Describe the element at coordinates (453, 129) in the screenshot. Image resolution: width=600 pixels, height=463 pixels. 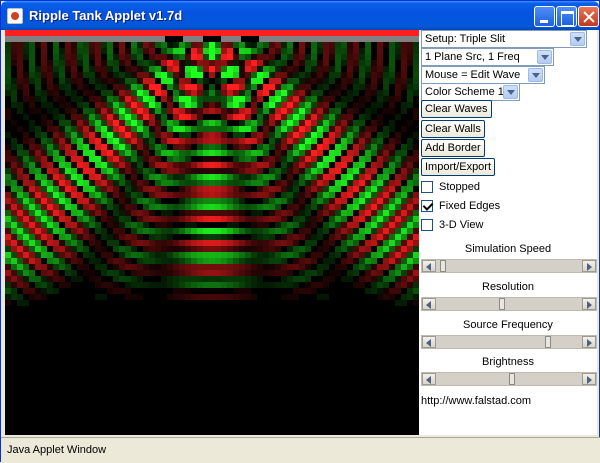
I see `clear-walls-button: Clear Walls` at that location.